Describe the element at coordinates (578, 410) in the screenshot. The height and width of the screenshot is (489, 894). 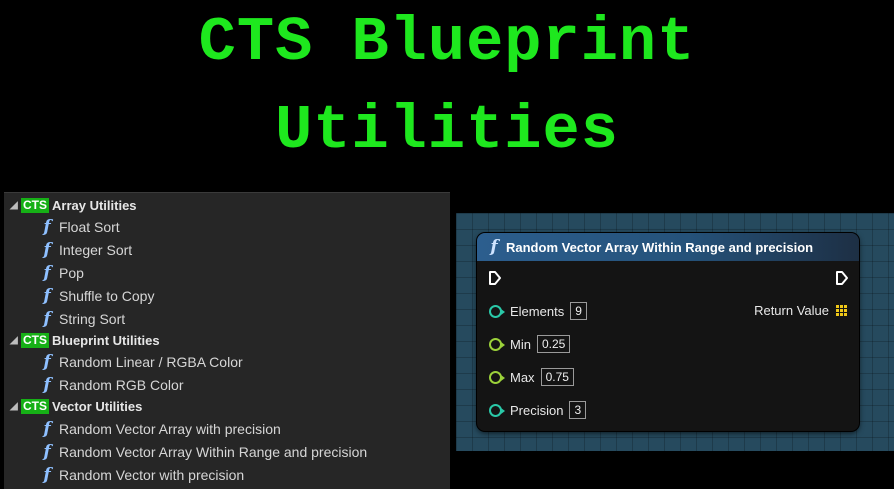
I see `precision-value-field: 3` at that location.